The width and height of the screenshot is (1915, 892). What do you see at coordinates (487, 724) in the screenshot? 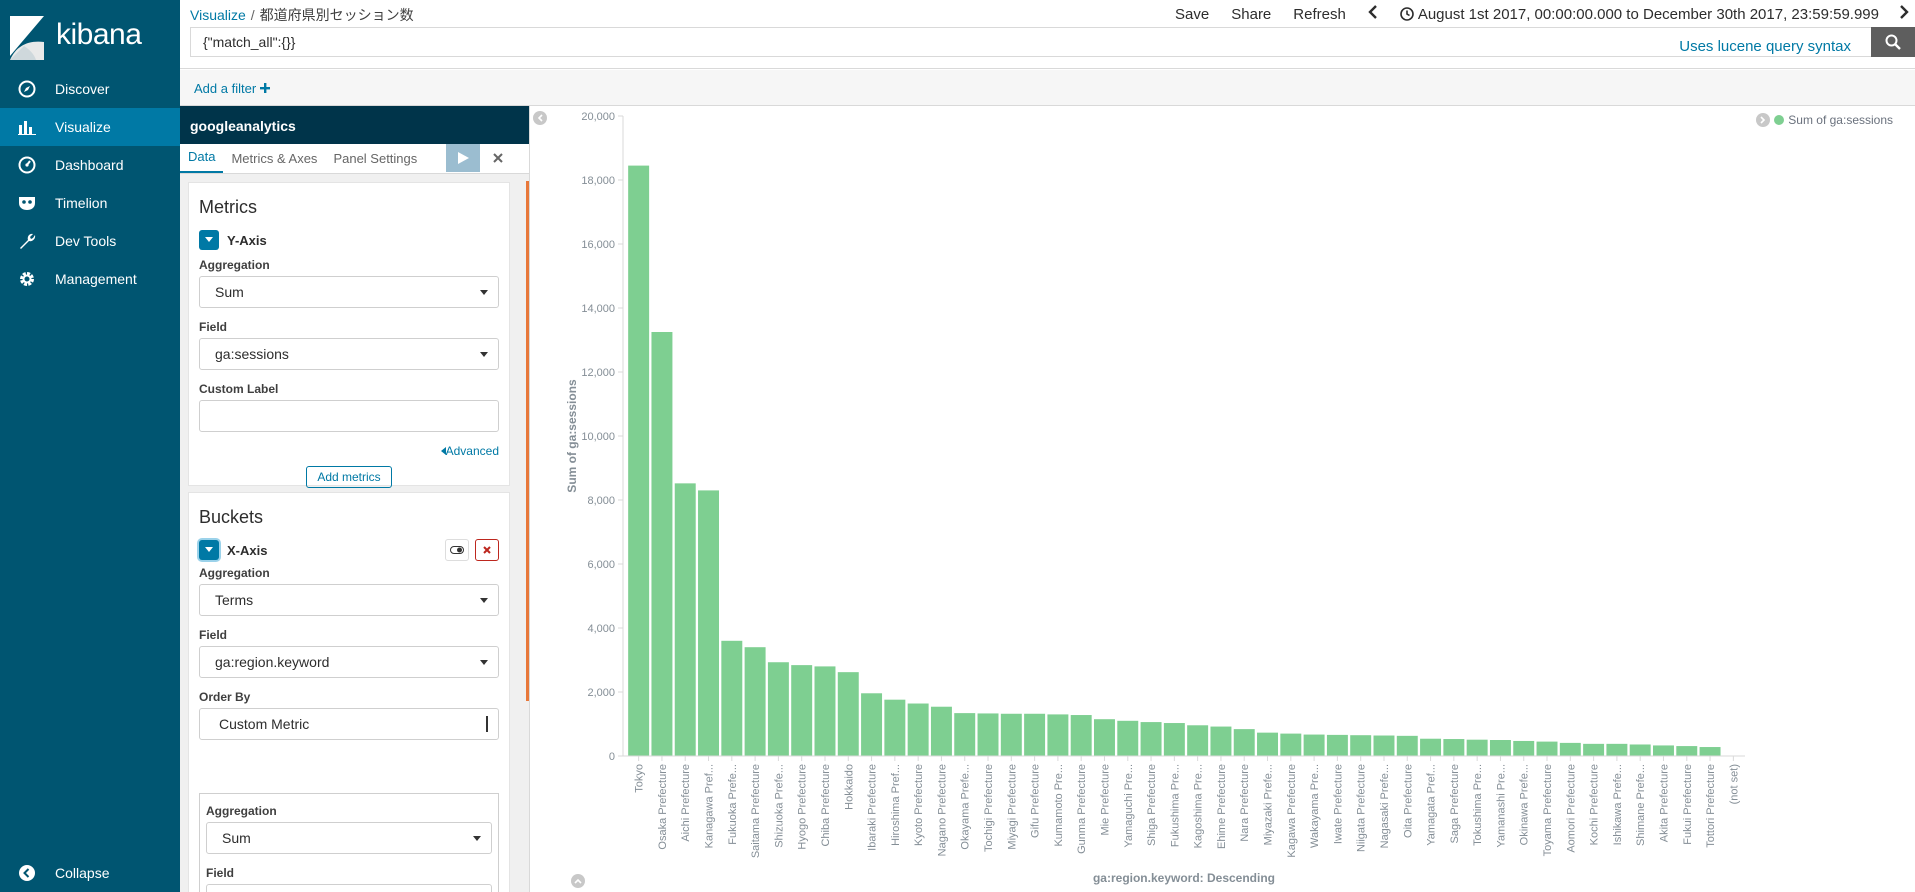
I see `caret-down-icon` at bounding box center [487, 724].